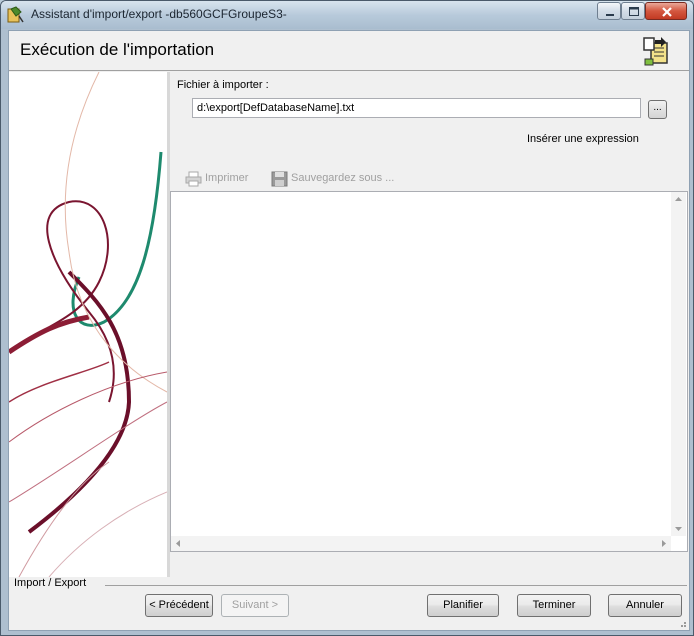  What do you see at coordinates (610, 15) in the screenshot?
I see `minimize-icon` at bounding box center [610, 15].